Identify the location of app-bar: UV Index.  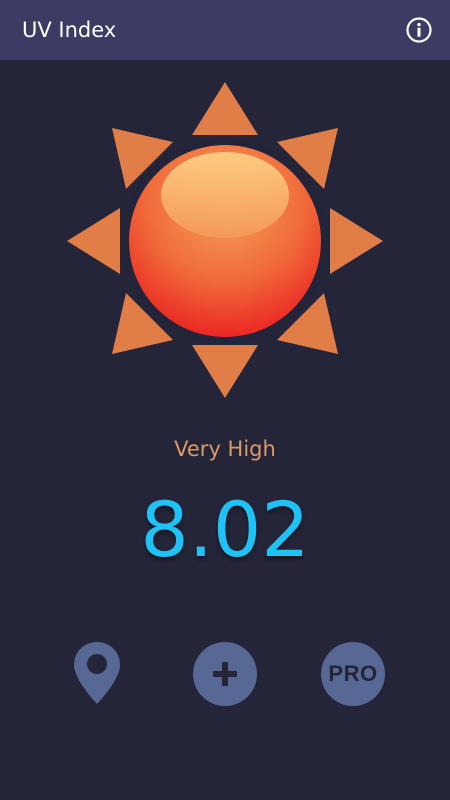
(225, 30).